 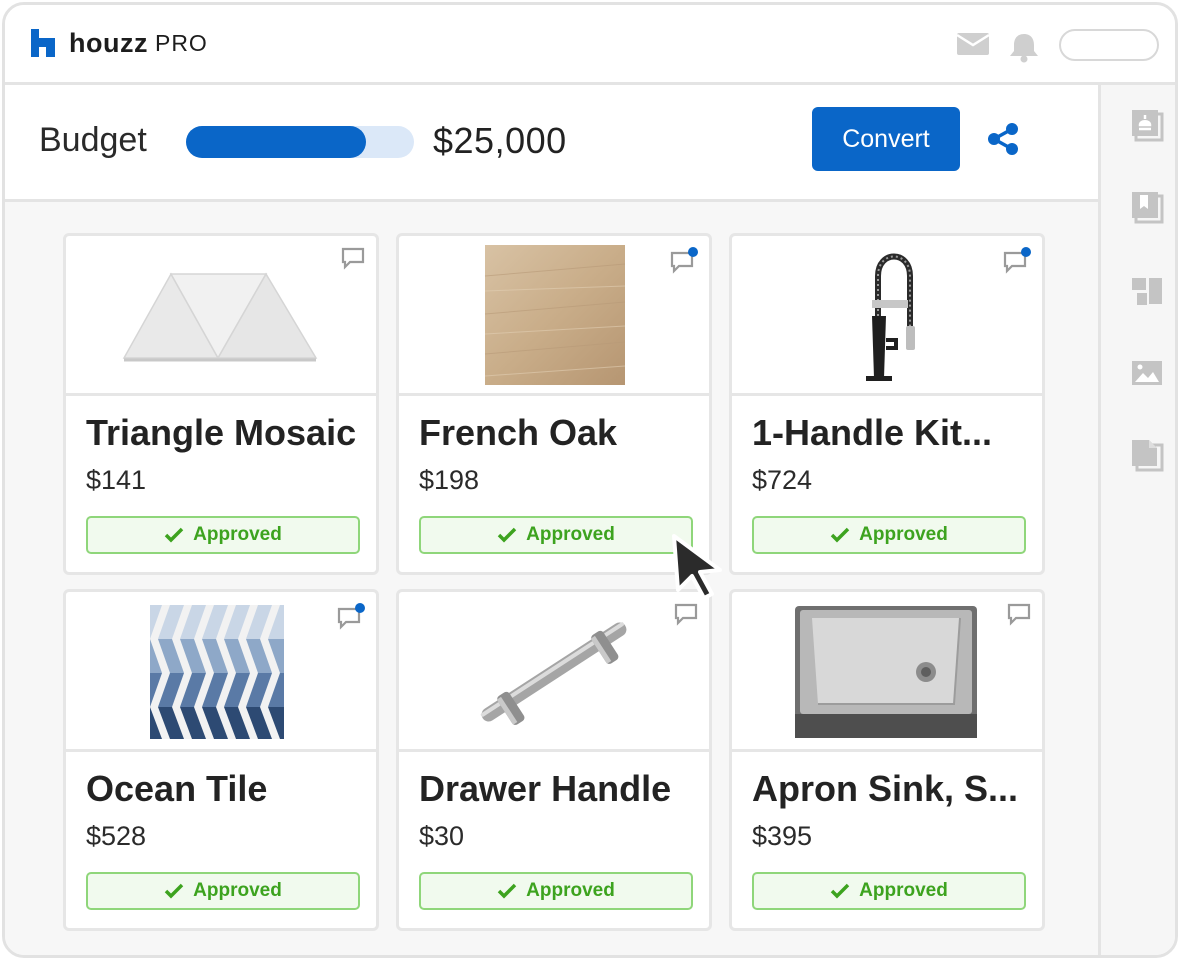 I want to click on brand-name: houzz, so click(x=108, y=42).